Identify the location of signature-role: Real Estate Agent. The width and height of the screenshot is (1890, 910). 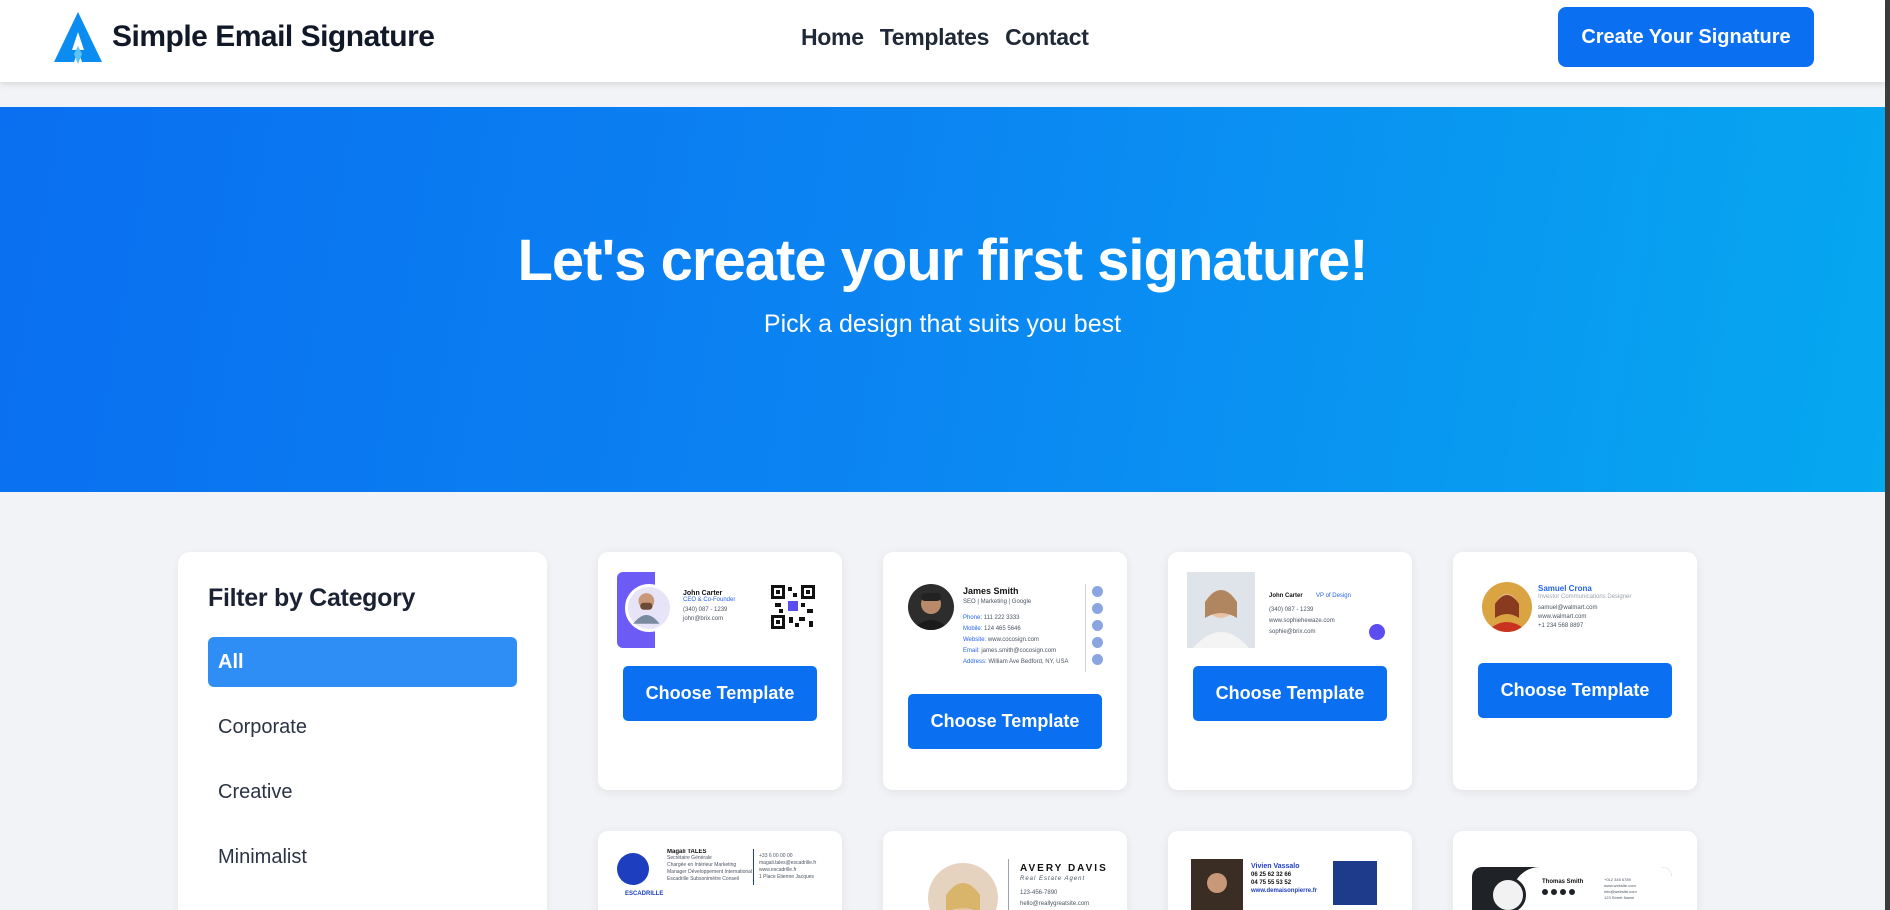
(1053, 879).